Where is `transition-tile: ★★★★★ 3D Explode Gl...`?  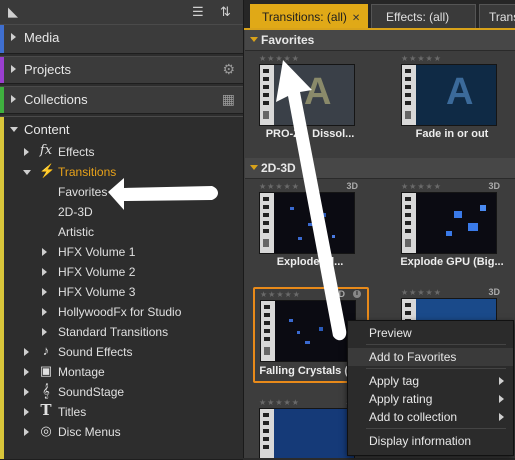 transition-tile: ★★★★★ 3D Explode Gl... is located at coordinates (309, 225).